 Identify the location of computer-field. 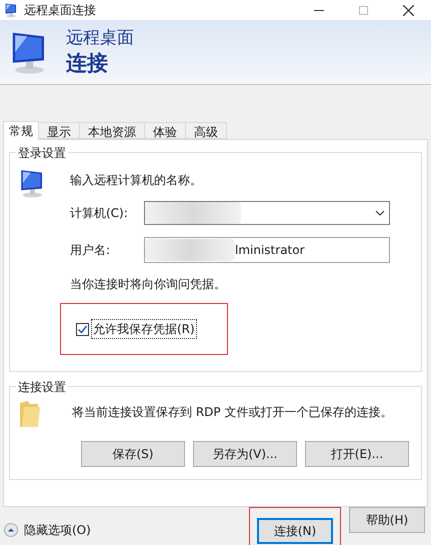
(267, 213).